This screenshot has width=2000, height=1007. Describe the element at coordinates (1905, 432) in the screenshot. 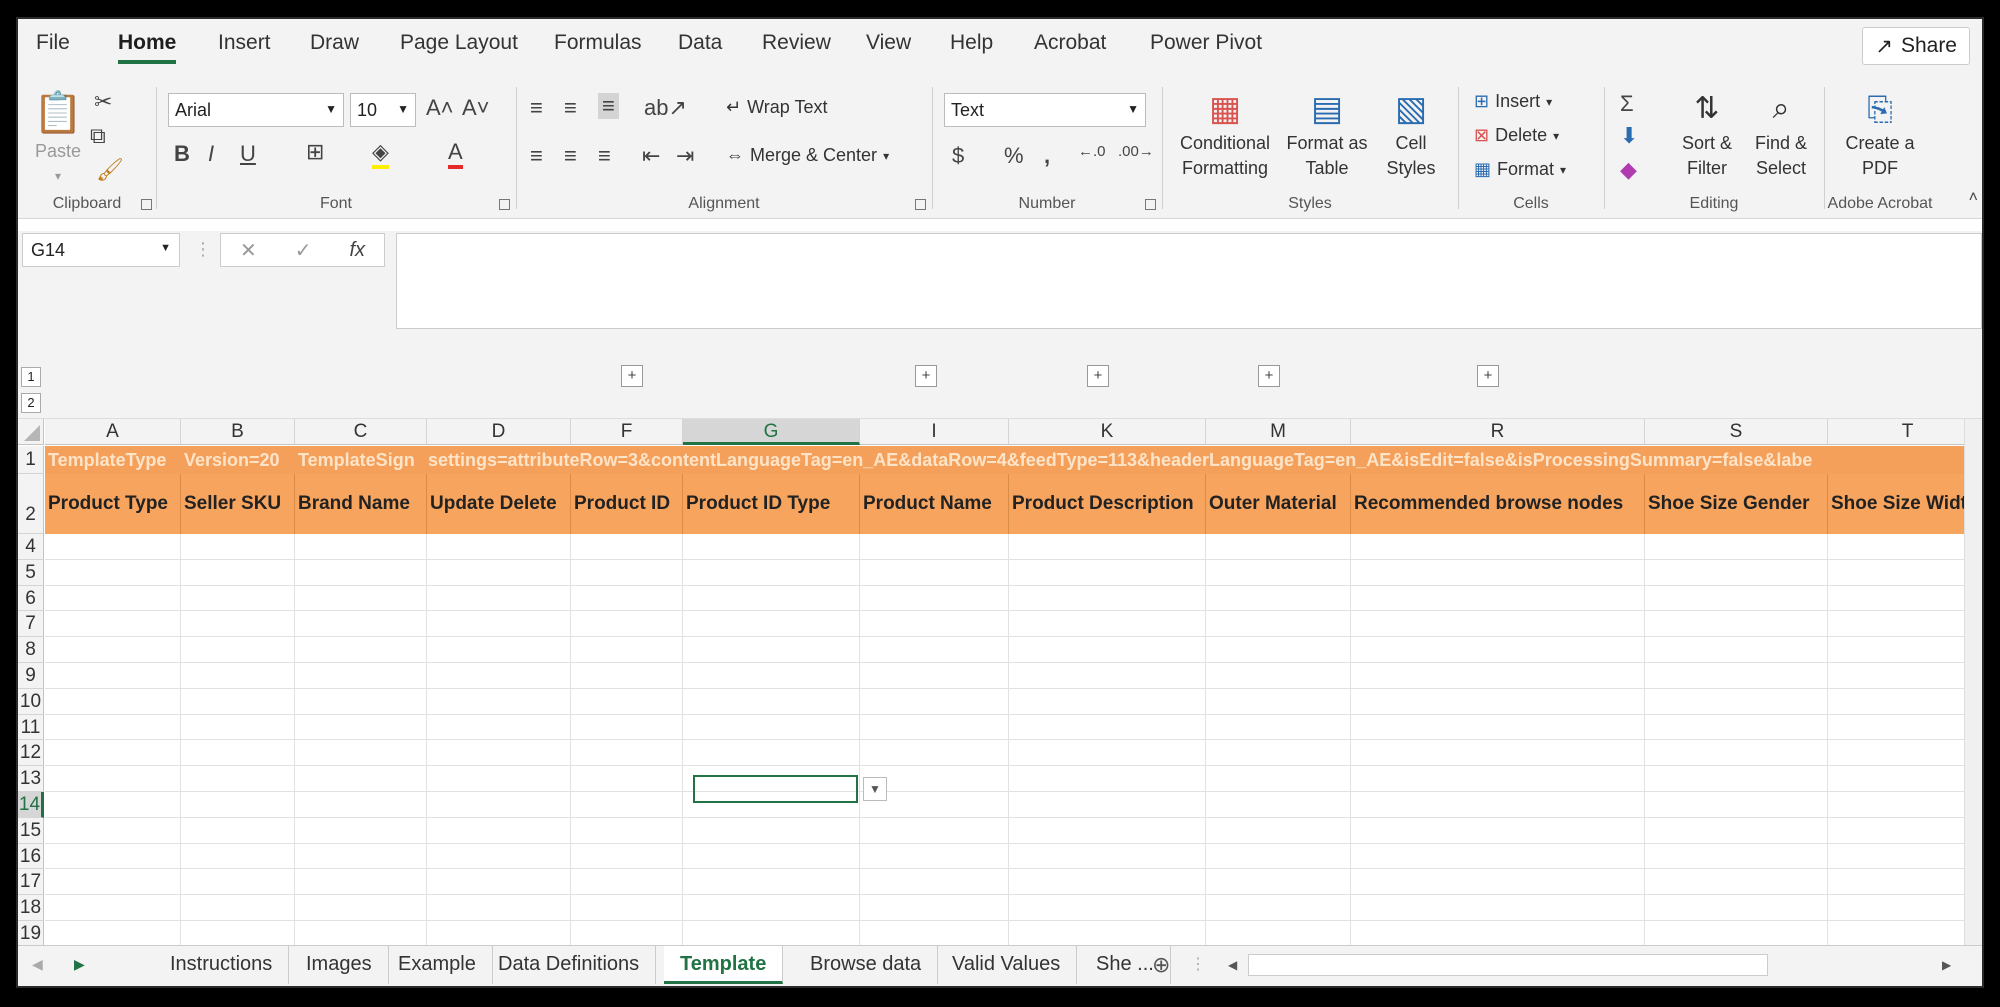

I see `column-header-T: T` at that location.